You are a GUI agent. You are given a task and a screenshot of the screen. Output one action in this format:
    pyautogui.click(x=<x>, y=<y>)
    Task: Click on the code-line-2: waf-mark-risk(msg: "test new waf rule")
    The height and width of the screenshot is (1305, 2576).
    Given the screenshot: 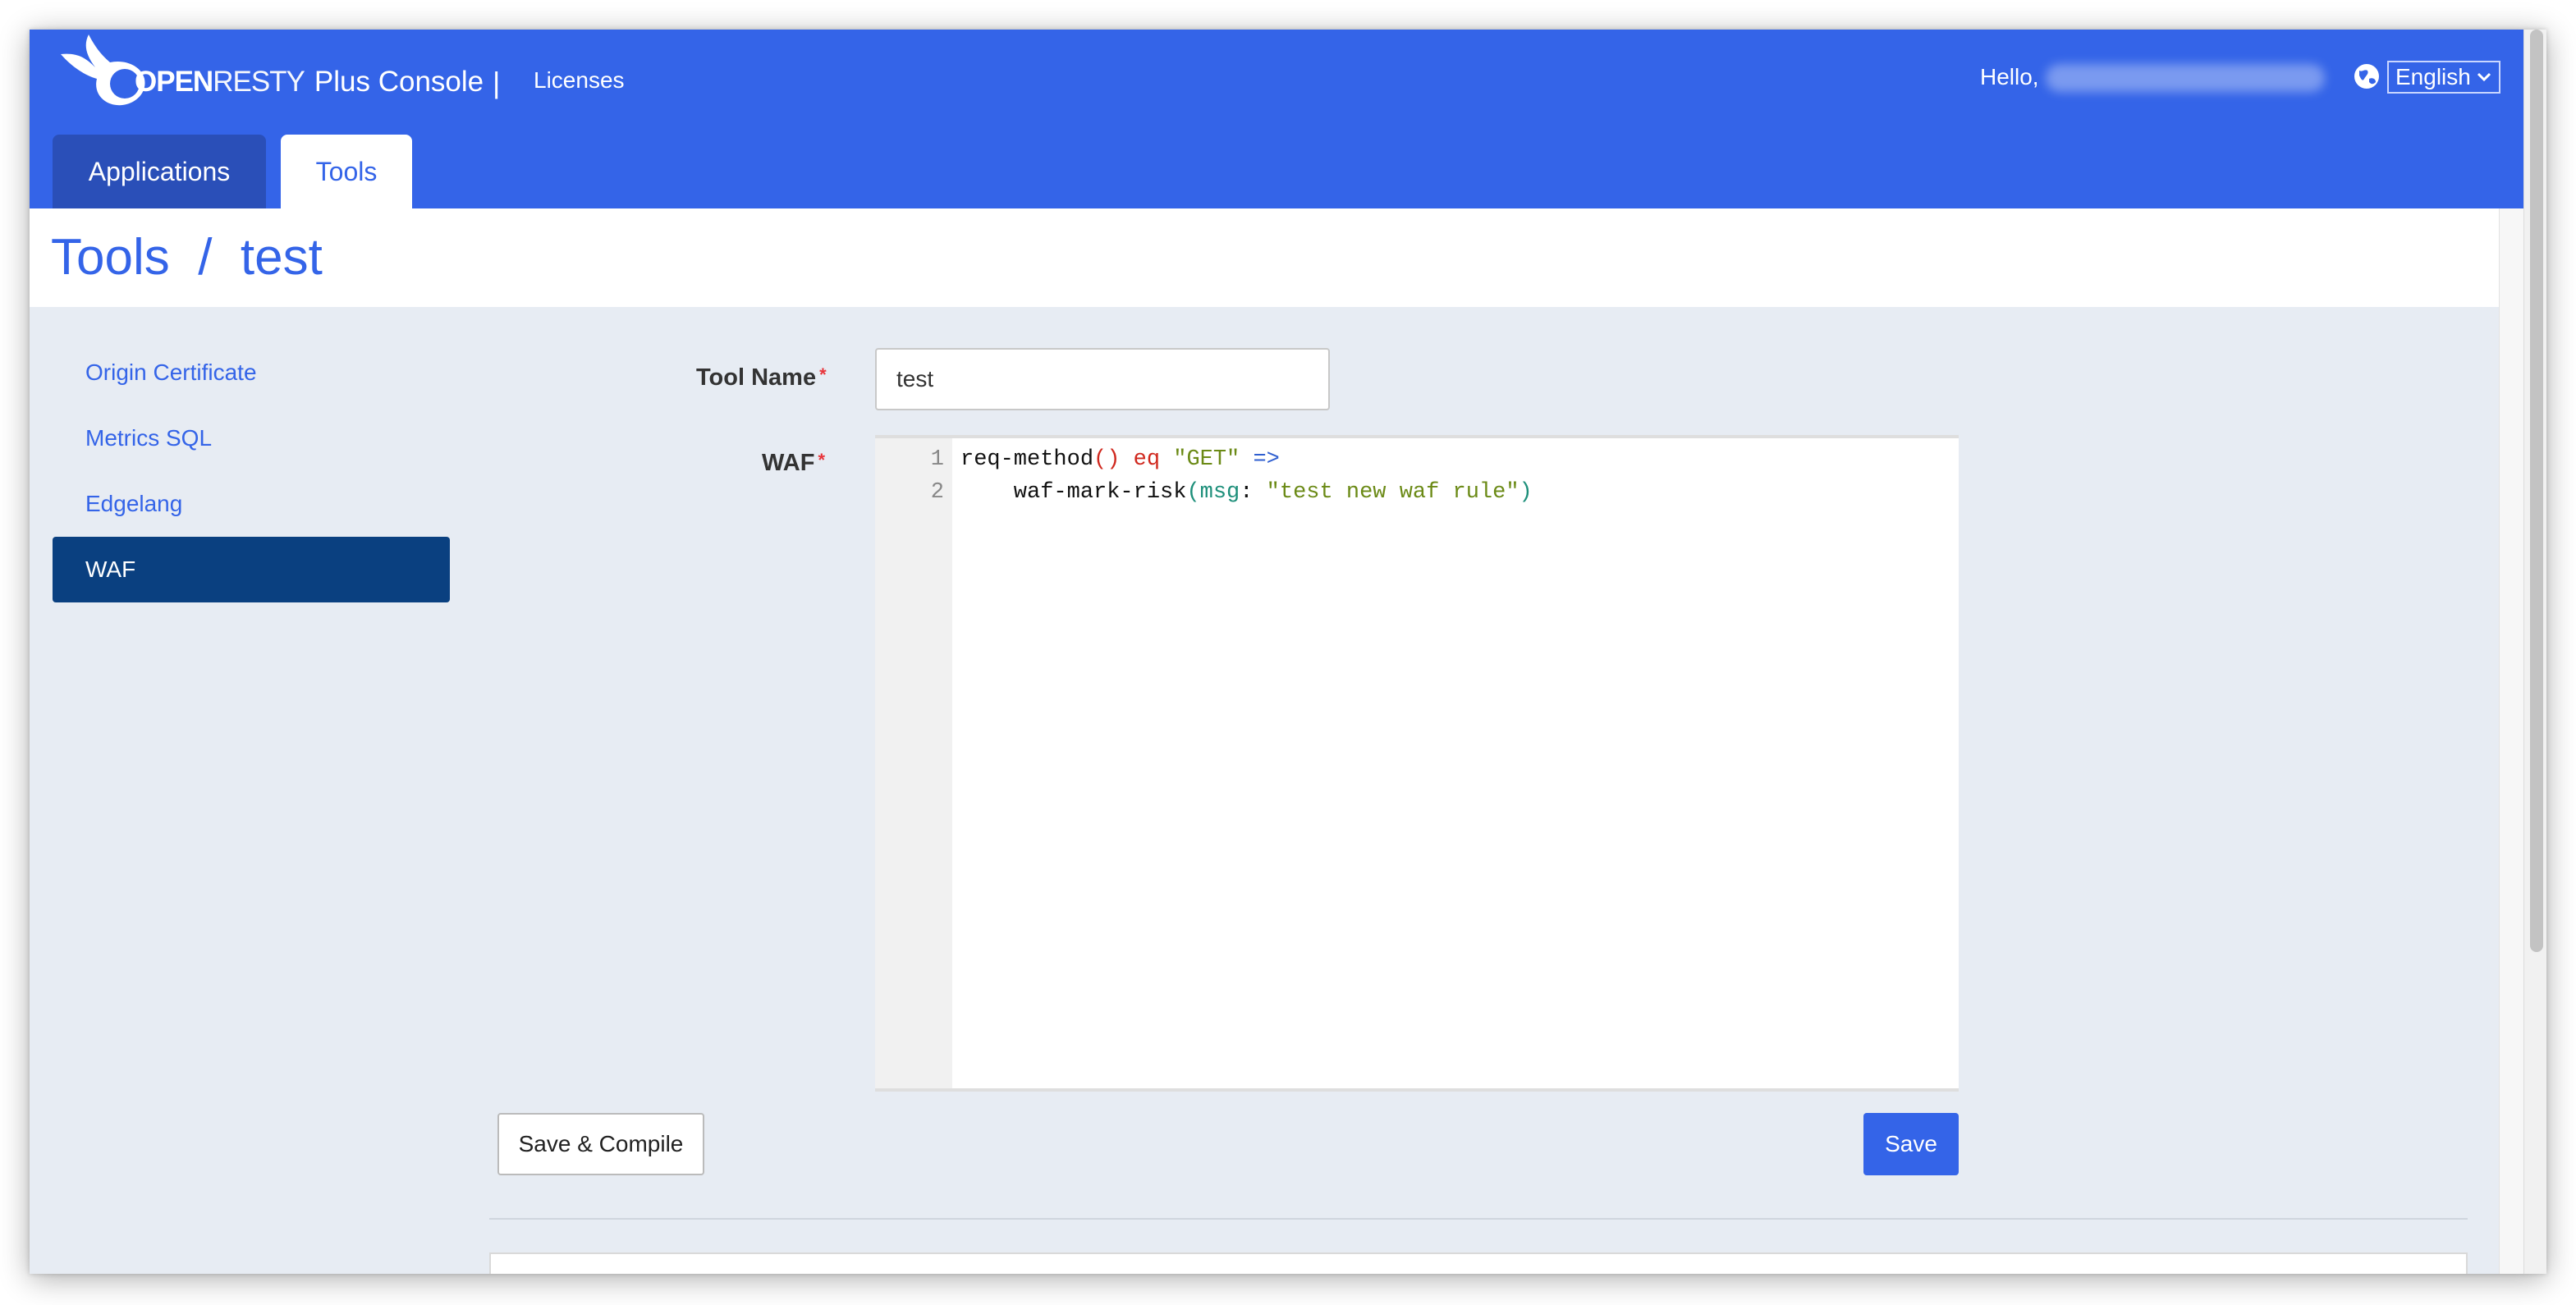 What is the action you would take?
    pyautogui.click(x=1247, y=493)
    